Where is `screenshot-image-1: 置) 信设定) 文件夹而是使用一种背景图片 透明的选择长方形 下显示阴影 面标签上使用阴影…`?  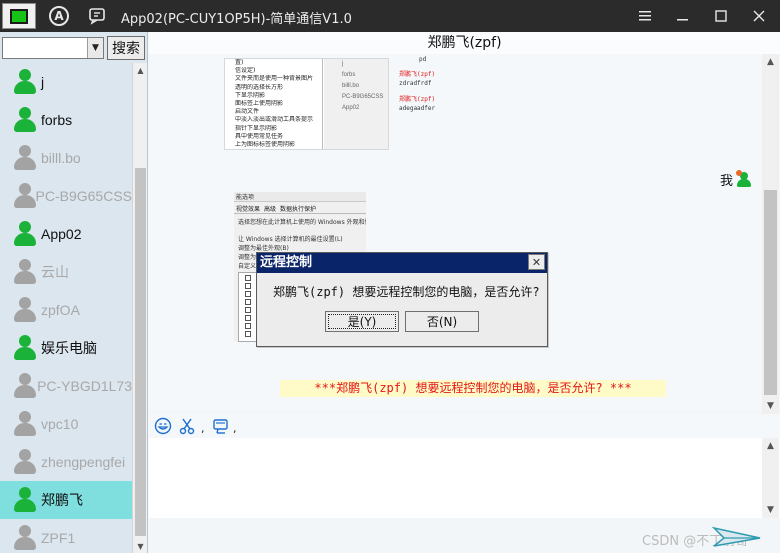 screenshot-image-1: 置) 信设定) 文件夹而是使用一种背景图片 透明的选择长方形 下显示阴影 面标签上使用阴影… is located at coordinates (306, 104).